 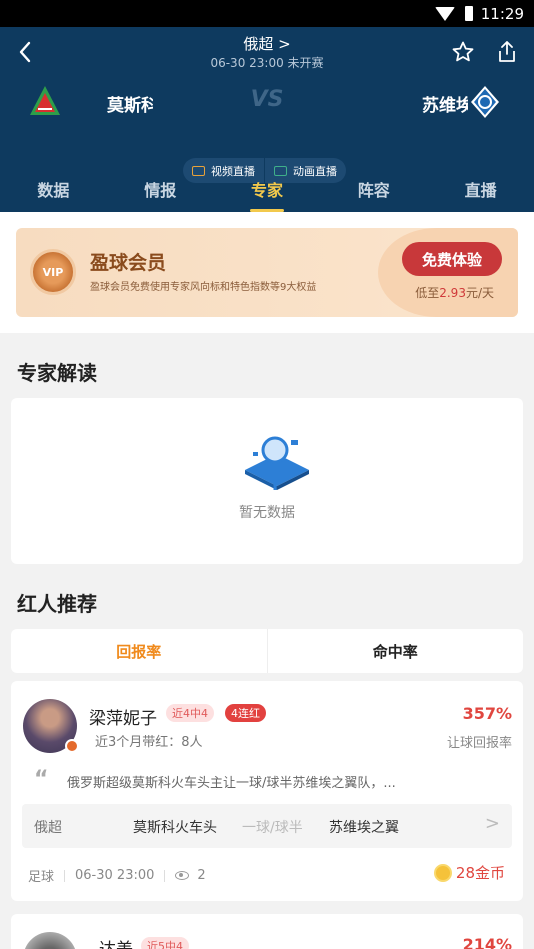 I want to click on match-away-team: 苏维埃之翼, so click(x=364, y=828).